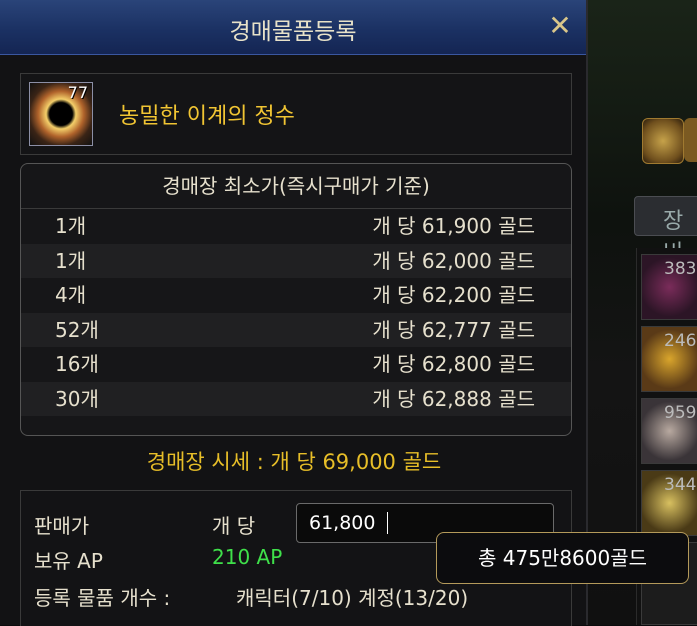  What do you see at coordinates (453, 364) in the screenshot?
I see `row-price: 개 당 62,800 골드` at bounding box center [453, 364].